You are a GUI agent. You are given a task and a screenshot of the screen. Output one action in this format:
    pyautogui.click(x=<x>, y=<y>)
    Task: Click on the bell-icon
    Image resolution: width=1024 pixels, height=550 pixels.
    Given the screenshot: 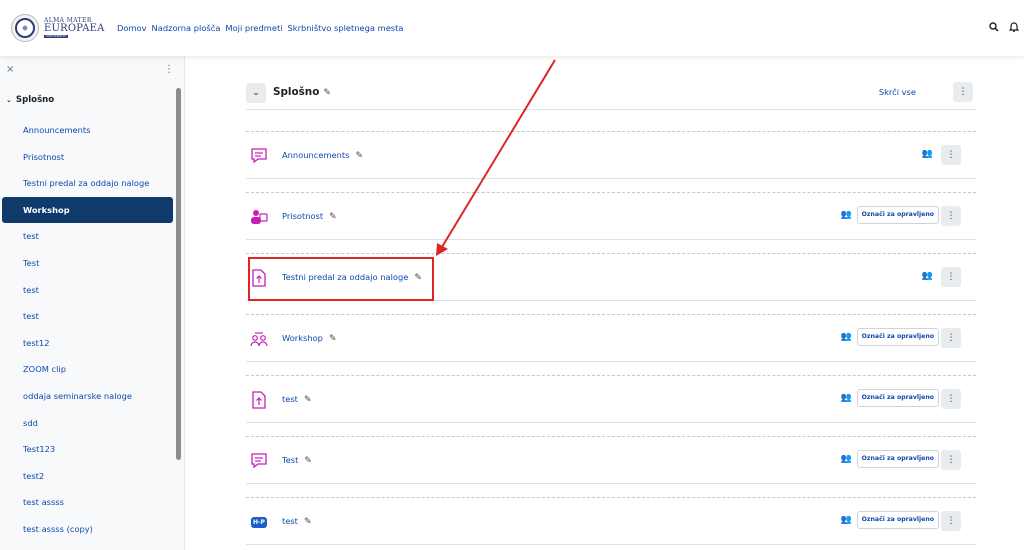 What is the action you would take?
    pyautogui.click(x=1014, y=28)
    